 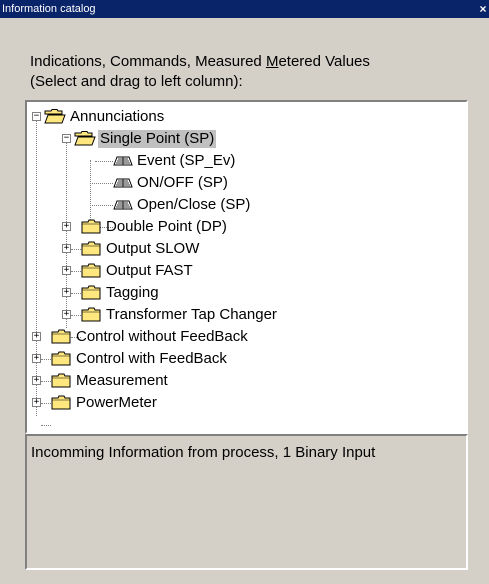 I want to click on tree-node-single-point: − Single Point (SP), so click(x=237, y=139).